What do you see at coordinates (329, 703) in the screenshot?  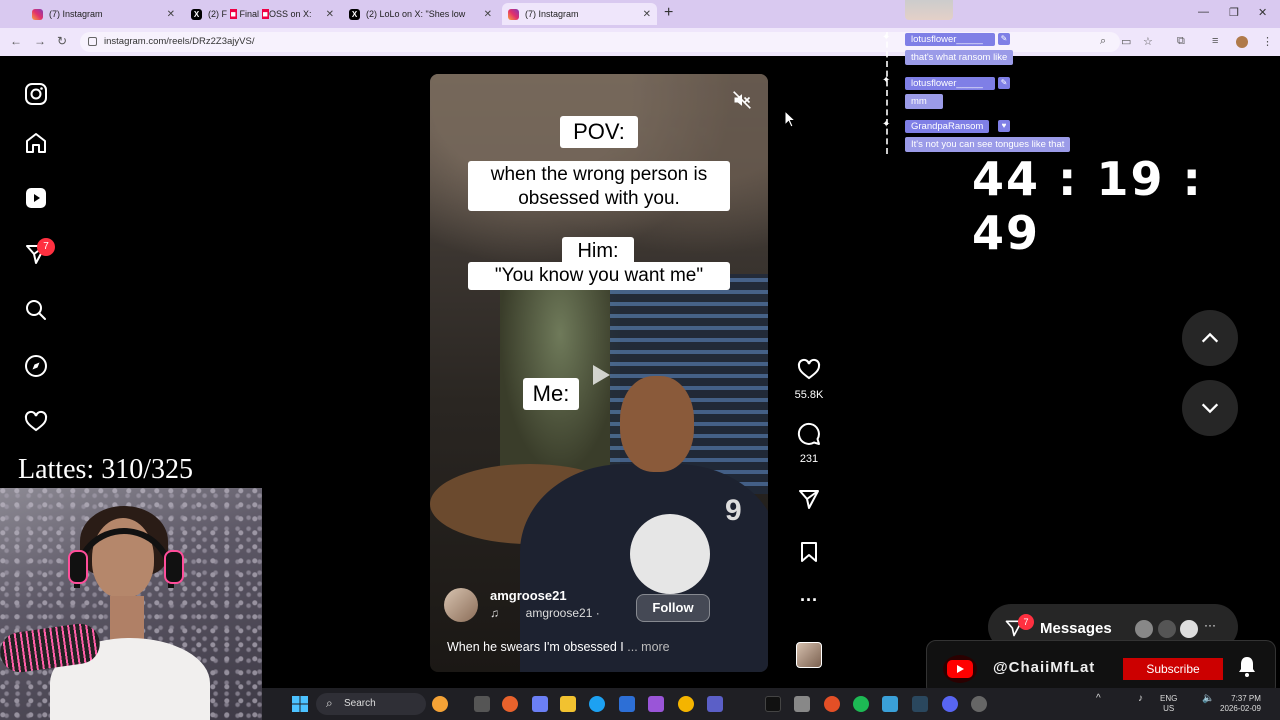 I see `search-icon: ⌕` at bounding box center [329, 703].